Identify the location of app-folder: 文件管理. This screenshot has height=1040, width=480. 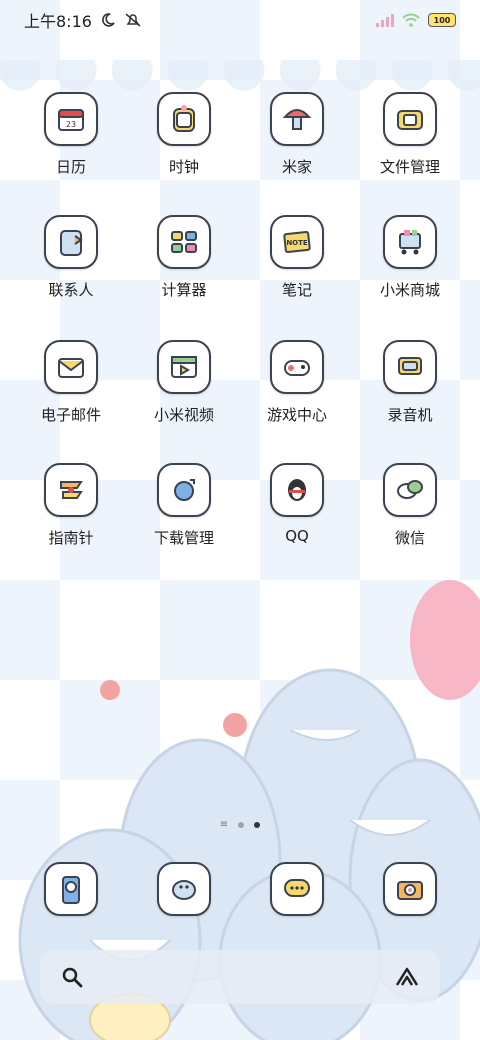
(410, 134).